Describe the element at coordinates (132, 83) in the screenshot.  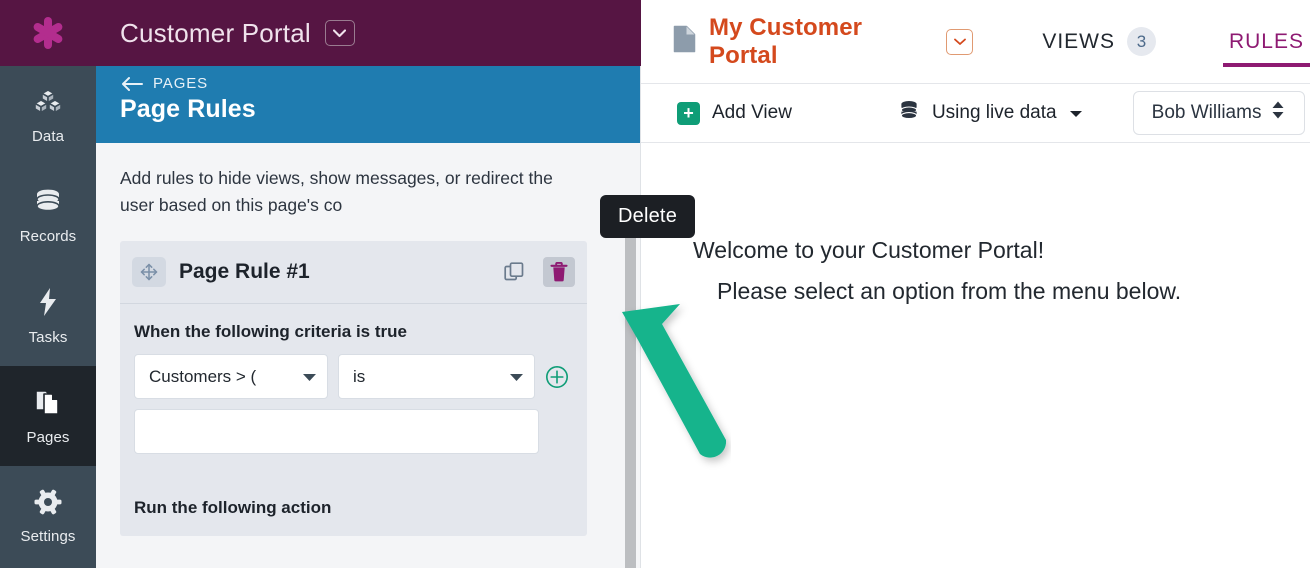
I see `arrow-left-icon` at that location.